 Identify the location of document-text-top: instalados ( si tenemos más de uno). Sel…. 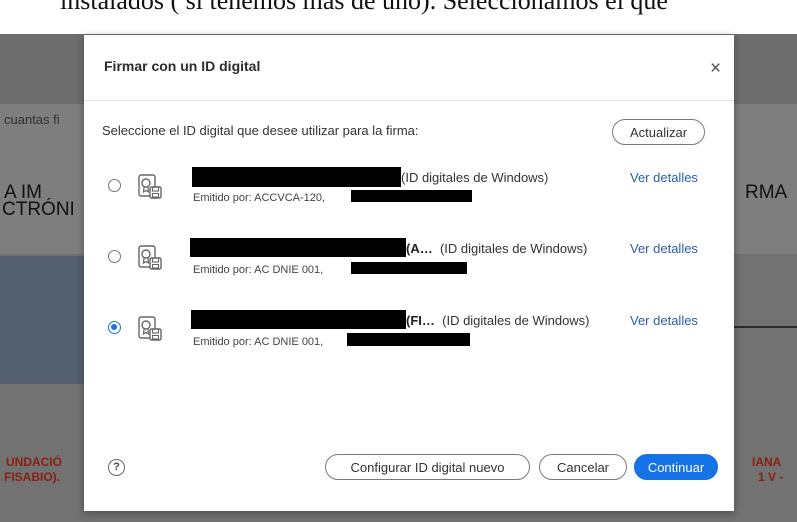
(364, 7).